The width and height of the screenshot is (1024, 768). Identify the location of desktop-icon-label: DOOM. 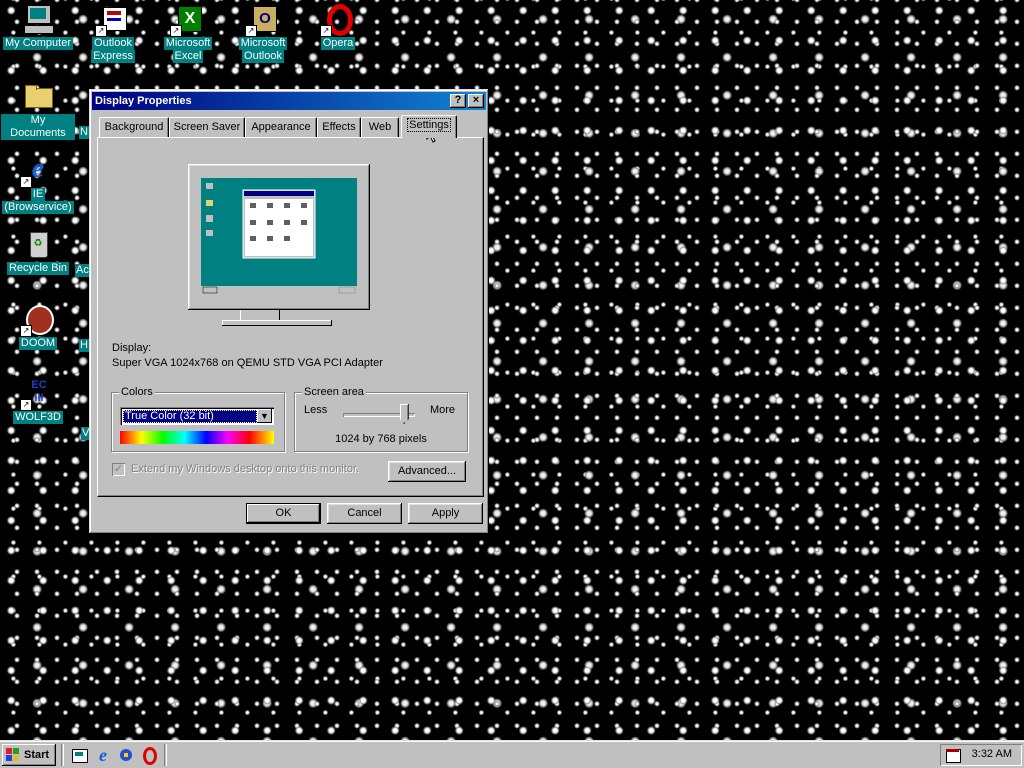
(38, 343).